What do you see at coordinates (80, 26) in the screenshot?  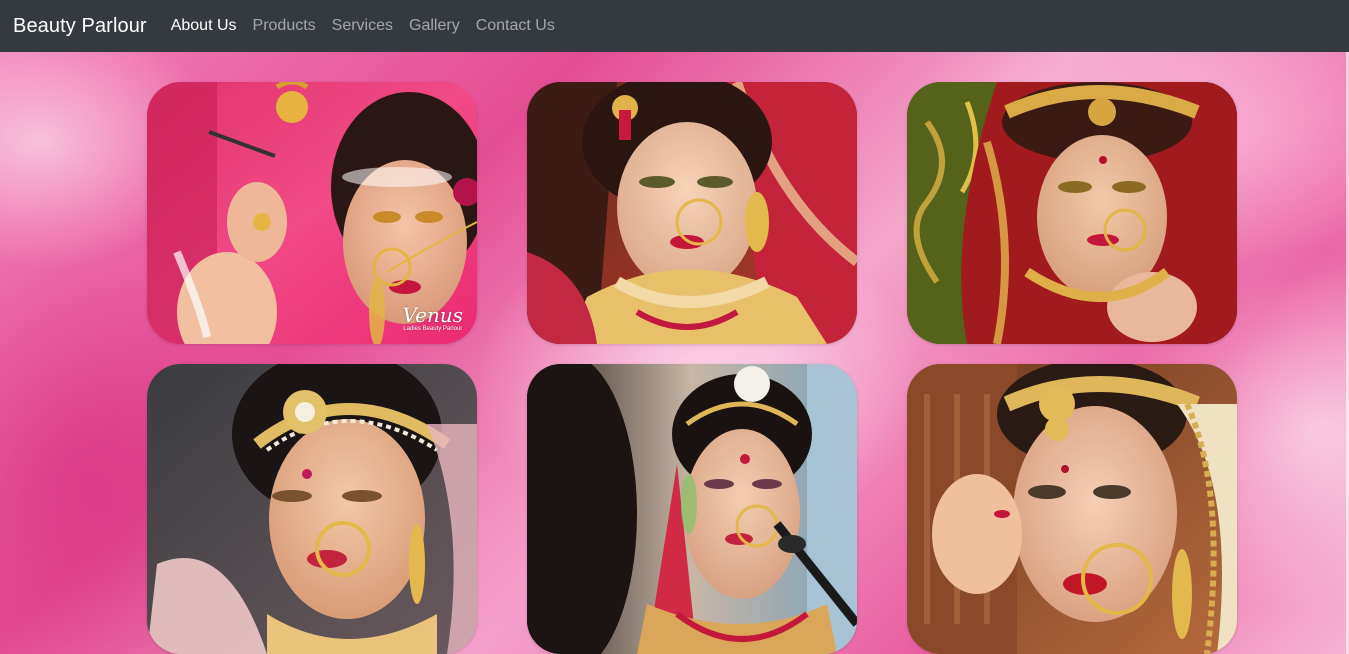 I see `brand-logo-text: Beauty Parlour` at bounding box center [80, 26].